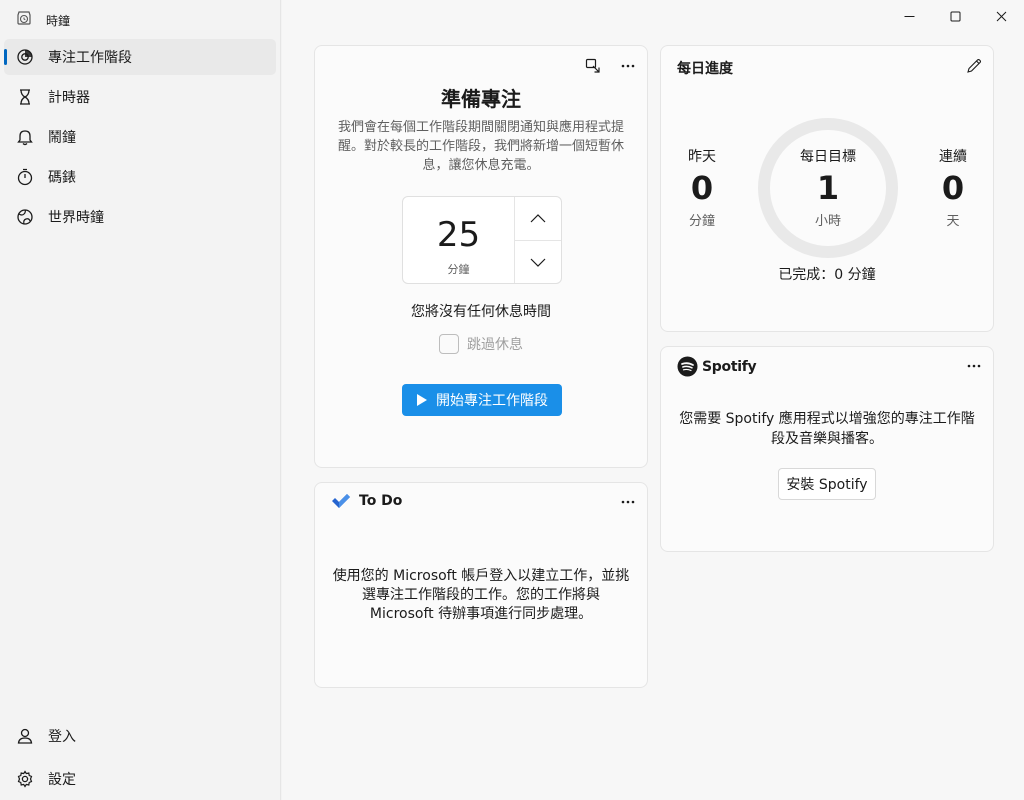  I want to click on chevron-up-icon, so click(538, 217).